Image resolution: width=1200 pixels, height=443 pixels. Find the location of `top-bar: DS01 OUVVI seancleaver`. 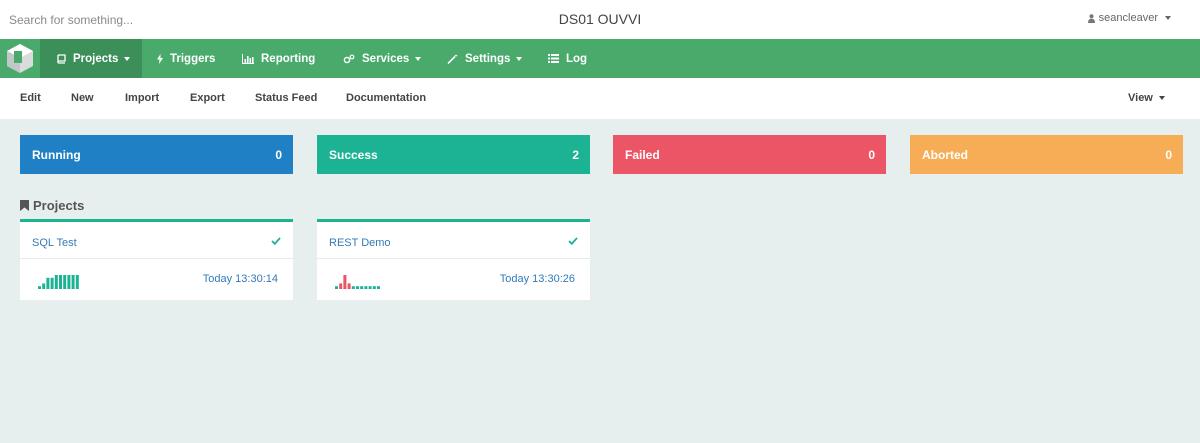

top-bar: DS01 OUVVI seancleaver is located at coordinates (600, 19).